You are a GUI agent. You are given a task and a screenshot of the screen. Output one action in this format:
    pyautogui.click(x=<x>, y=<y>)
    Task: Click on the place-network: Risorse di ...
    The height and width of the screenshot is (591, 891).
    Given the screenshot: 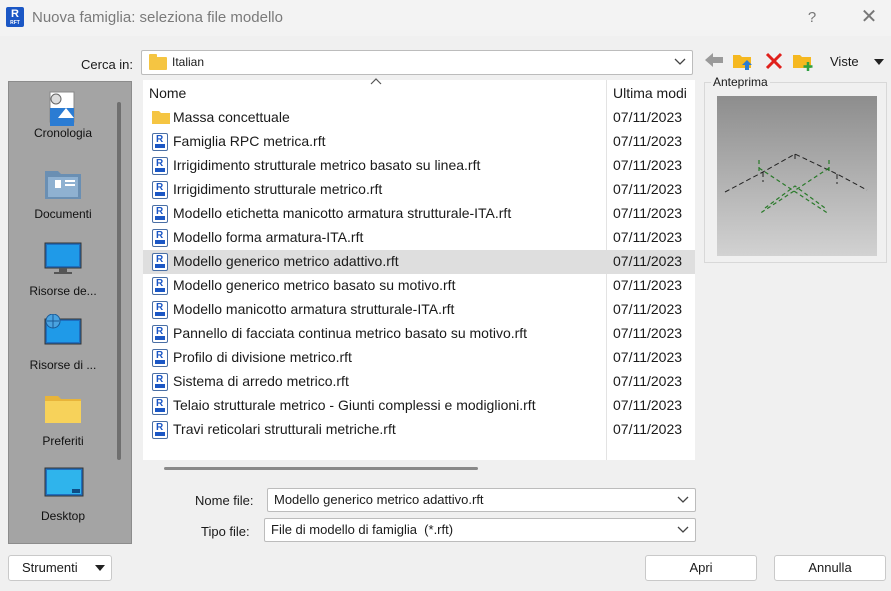 What is the action you would take?
    pyautogui.click(x=63, y=342)
    